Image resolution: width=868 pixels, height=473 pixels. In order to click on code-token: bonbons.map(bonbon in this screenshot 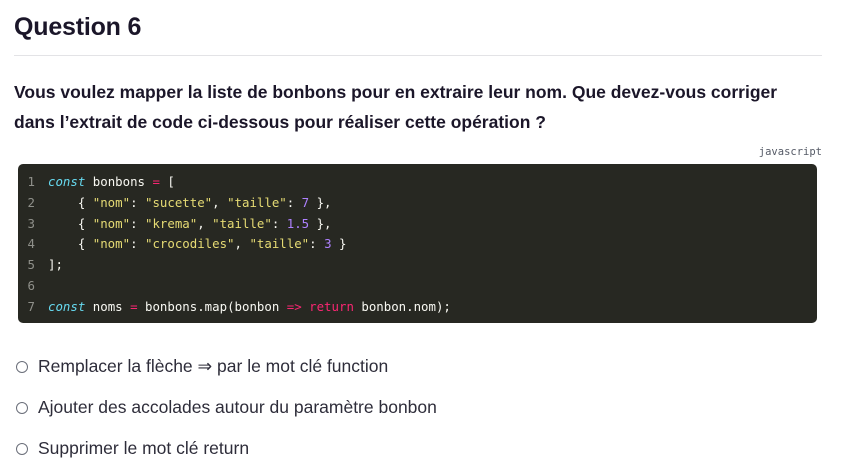, I will do `click(212, 306)`.